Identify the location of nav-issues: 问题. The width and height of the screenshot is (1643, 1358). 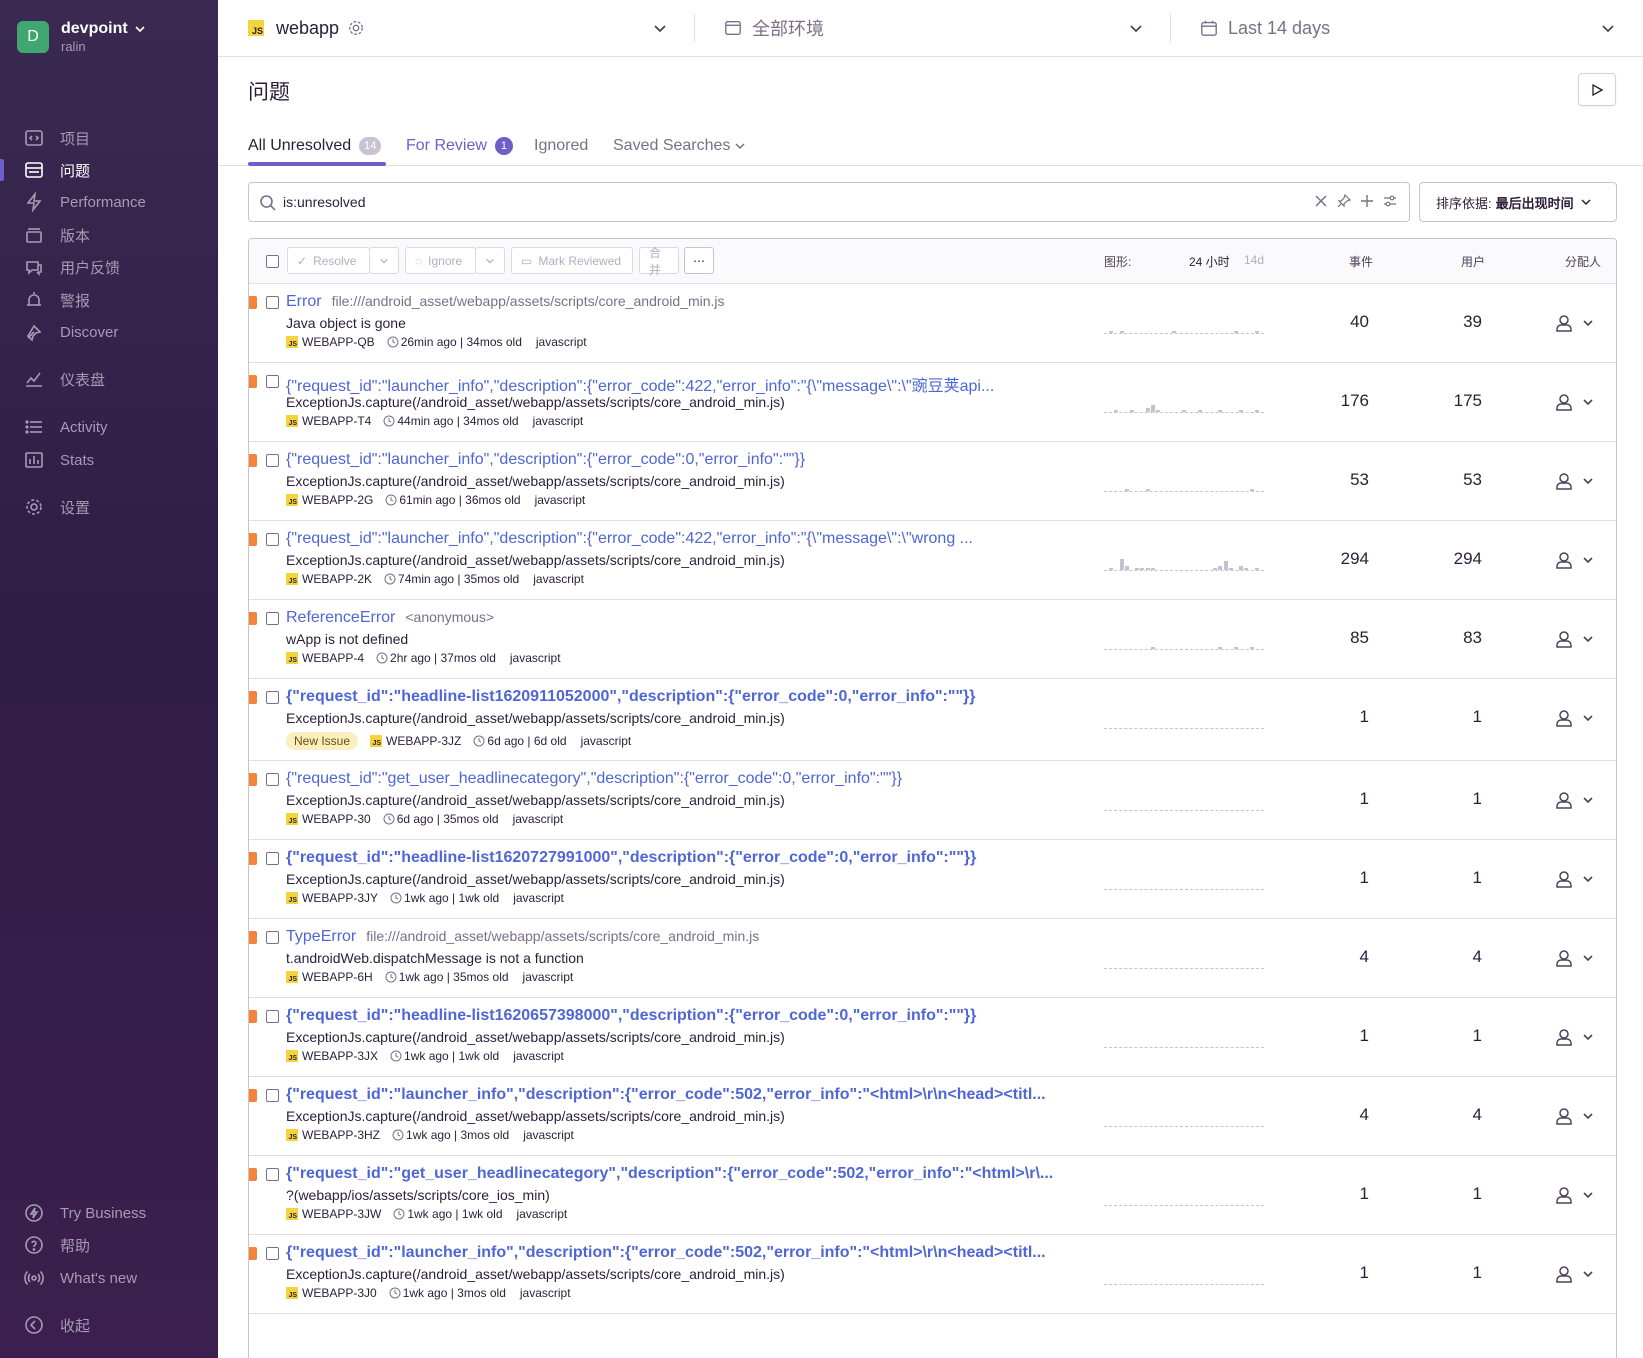
(109, 170).